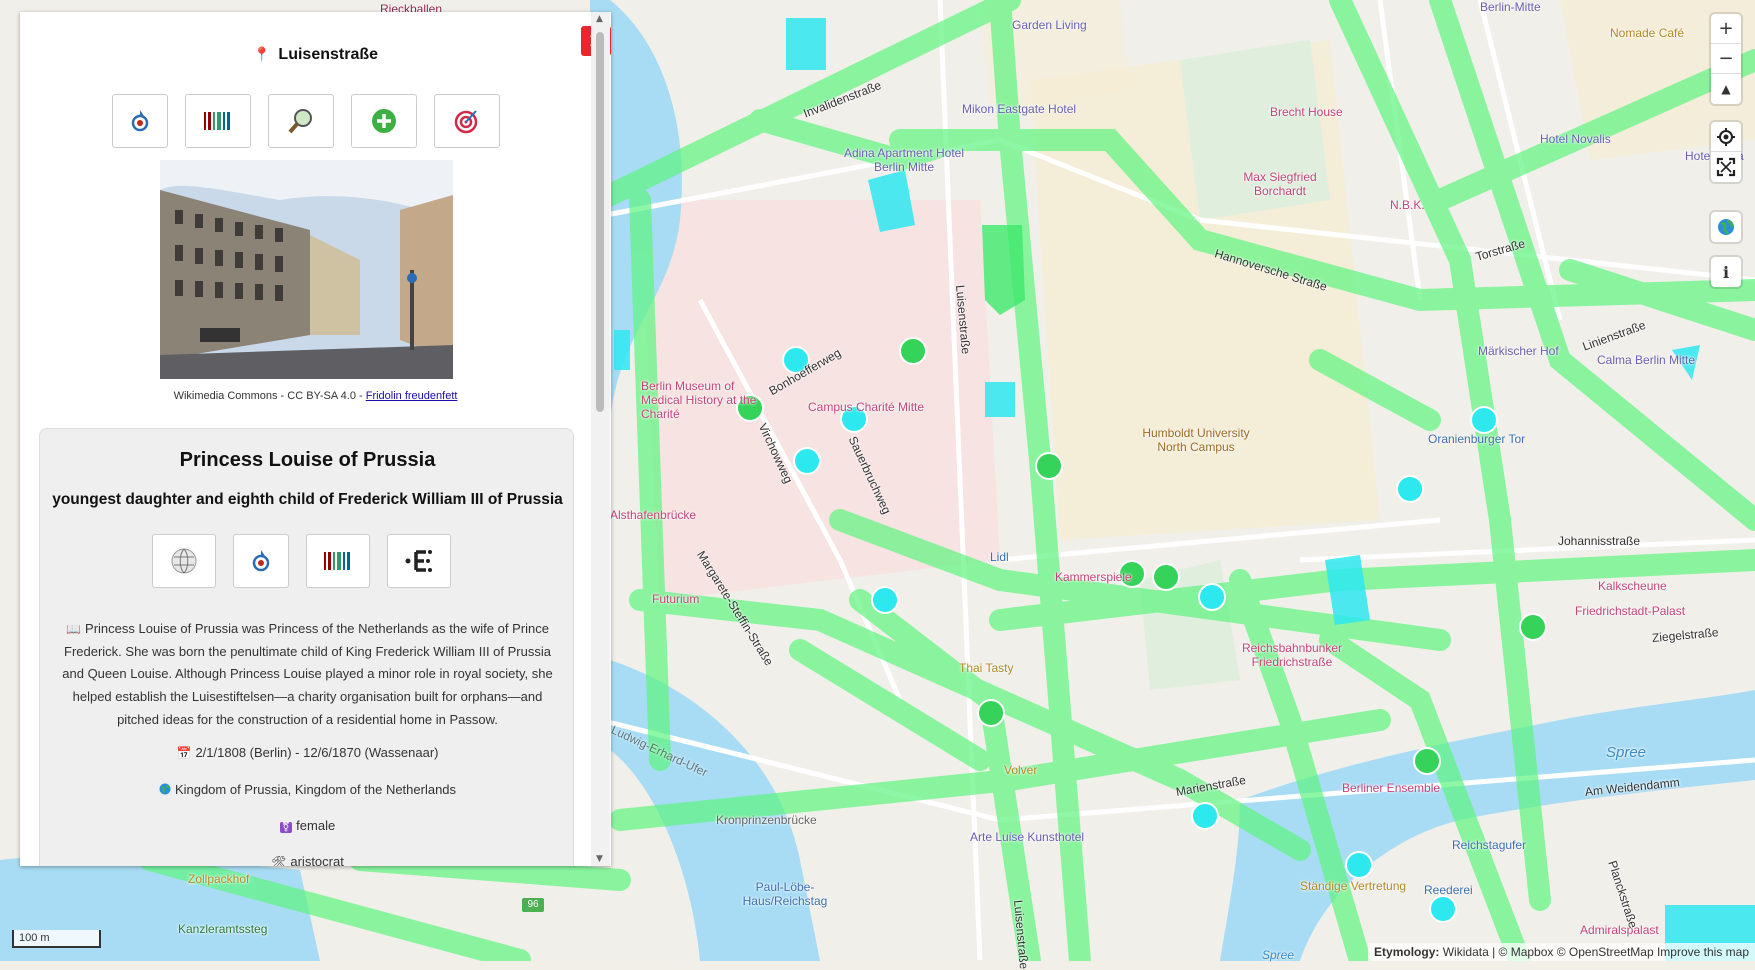 The height and width of the screenshot is (970, 1755). What do you see at coordinates (904, 160) in the screenshot?
I see `map-label: Adina Apartment Hotel Berlin Mitte` at bounding box center [904, 160].